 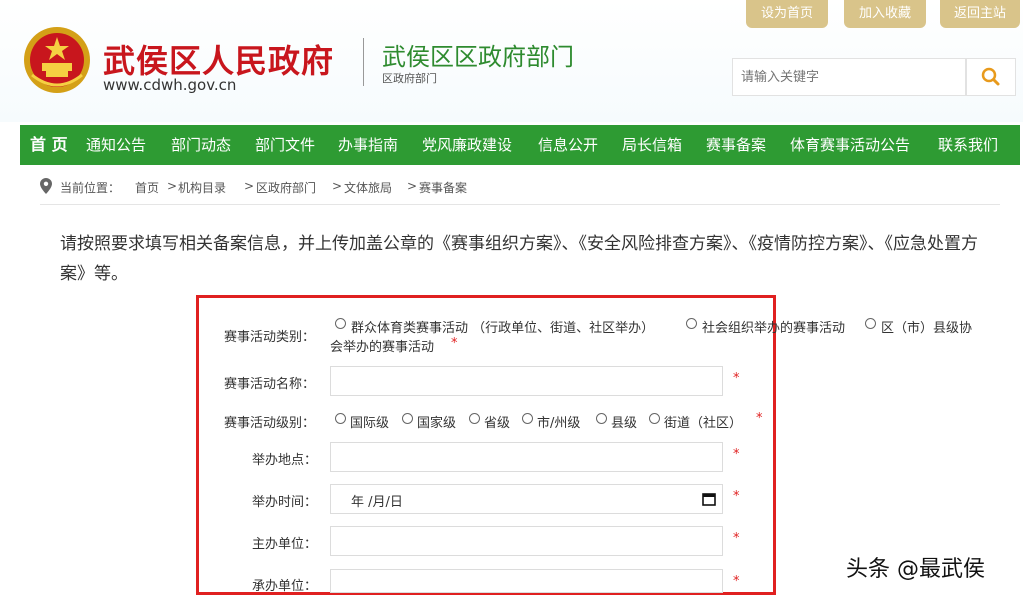 I want to click on search-button, so click(x=991, y=77).